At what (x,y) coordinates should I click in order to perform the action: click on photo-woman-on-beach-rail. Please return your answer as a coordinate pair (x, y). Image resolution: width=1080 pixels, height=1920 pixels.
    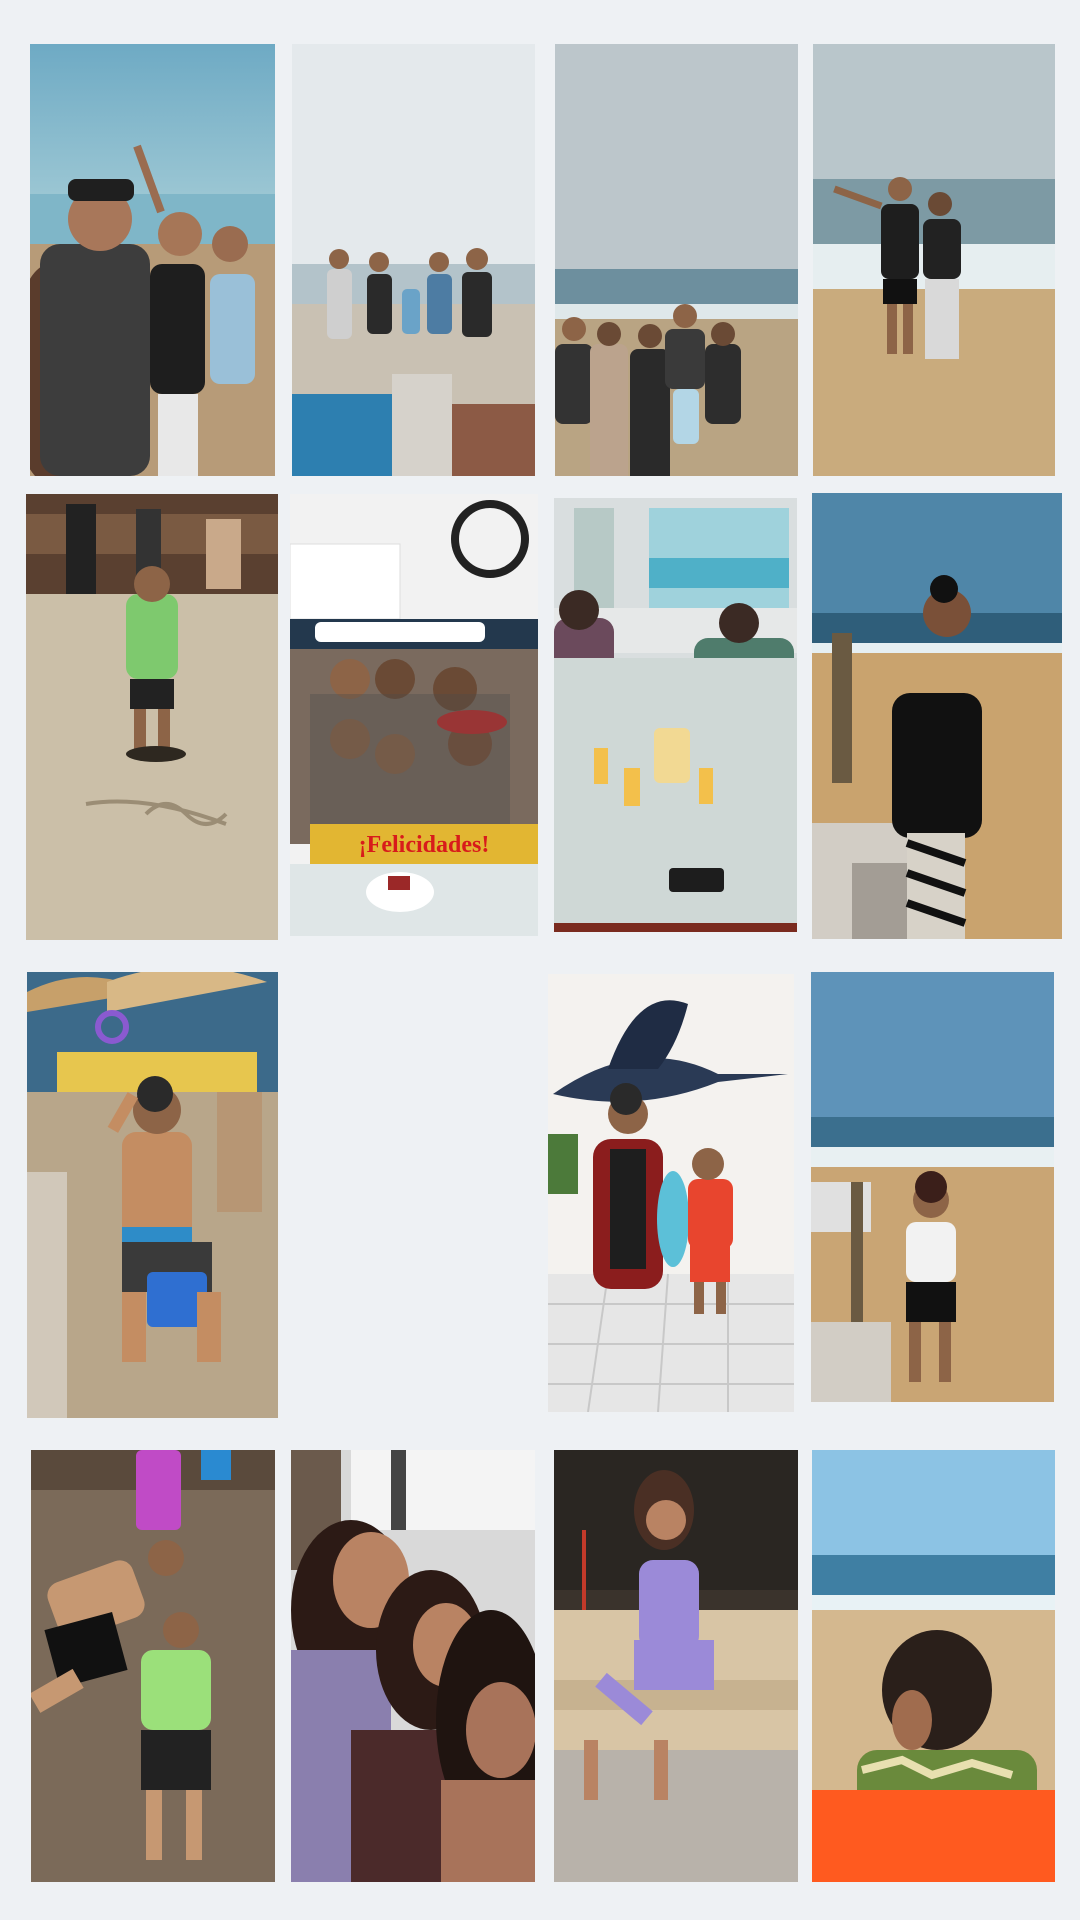
    Looking at the image, I should click on (932, 1187).